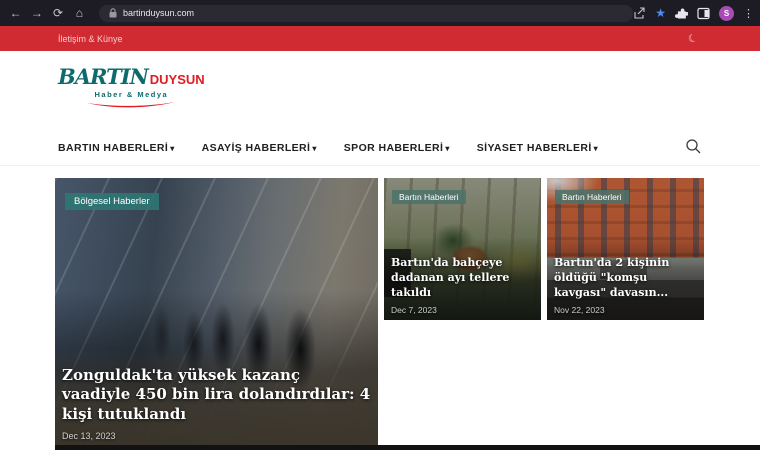 This screenshot has height=450, width=760. I want to click on nav-label: SPOR HABERLERİ, so click(393, 147).